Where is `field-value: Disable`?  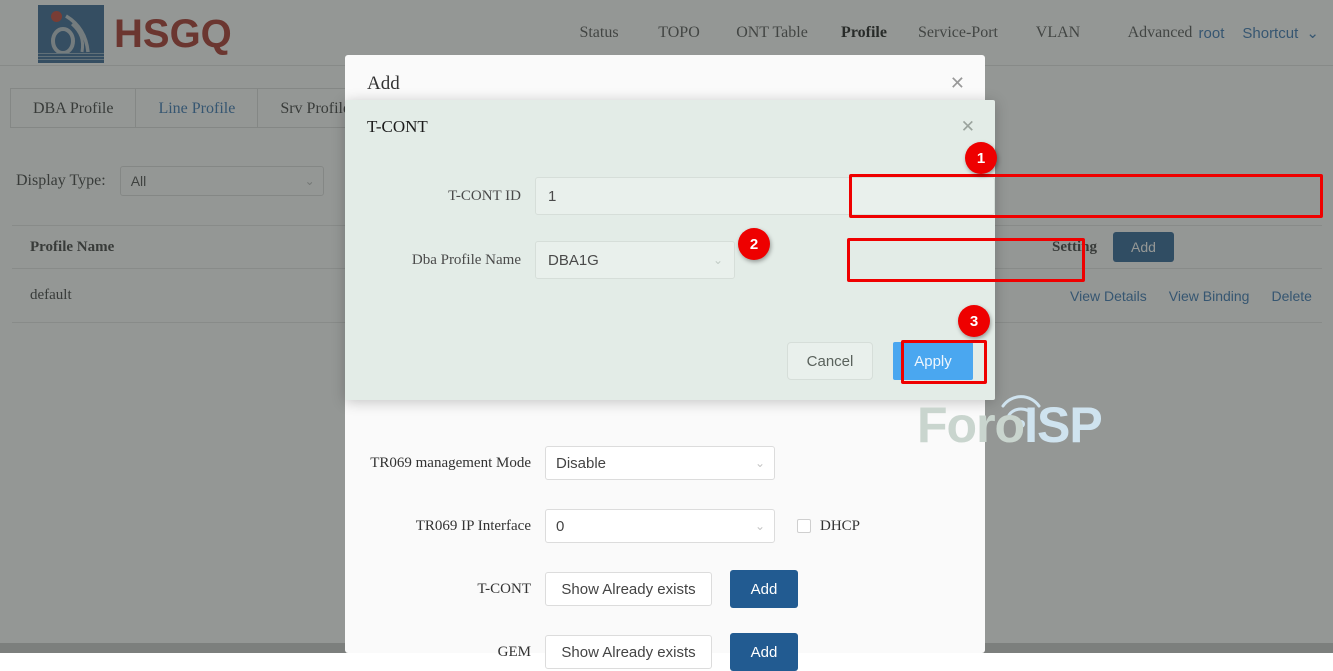
field-value: Disable is located at coordinates (581, 463).